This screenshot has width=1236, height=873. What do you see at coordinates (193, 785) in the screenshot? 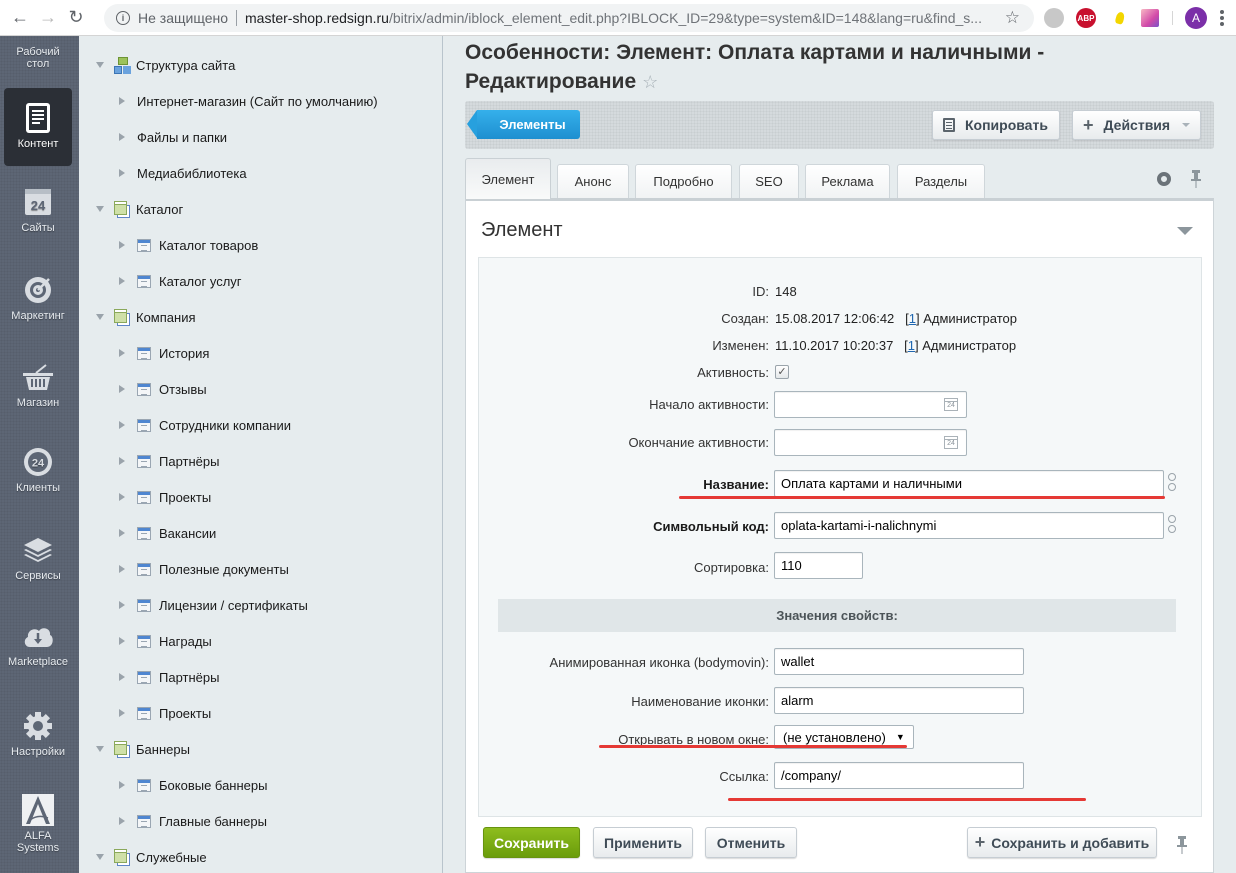
I see `tree-item: Боковые баннеры` at bounding box center [193, 785].